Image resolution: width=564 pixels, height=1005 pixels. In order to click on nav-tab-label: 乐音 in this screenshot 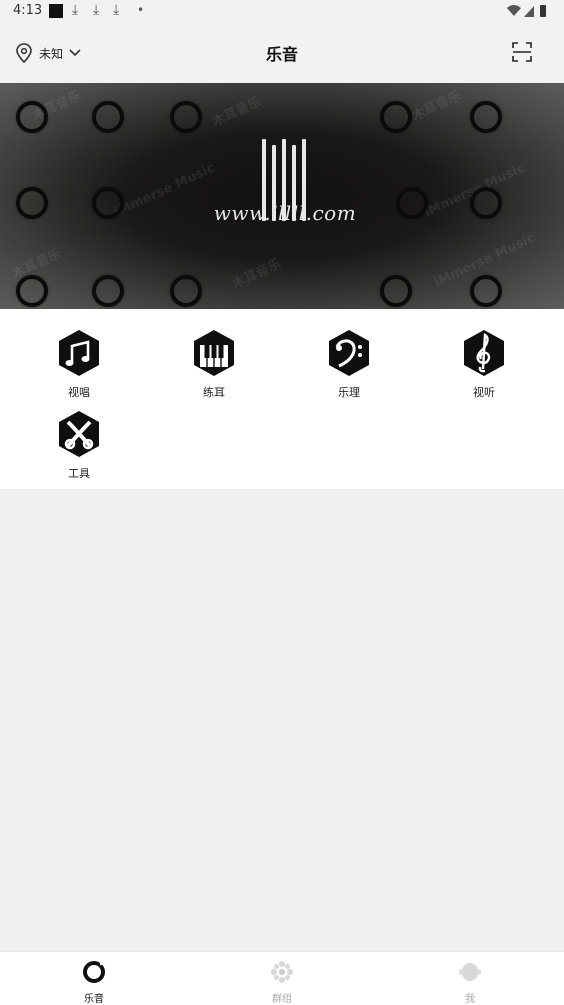, I will do `click(94, 999)`.